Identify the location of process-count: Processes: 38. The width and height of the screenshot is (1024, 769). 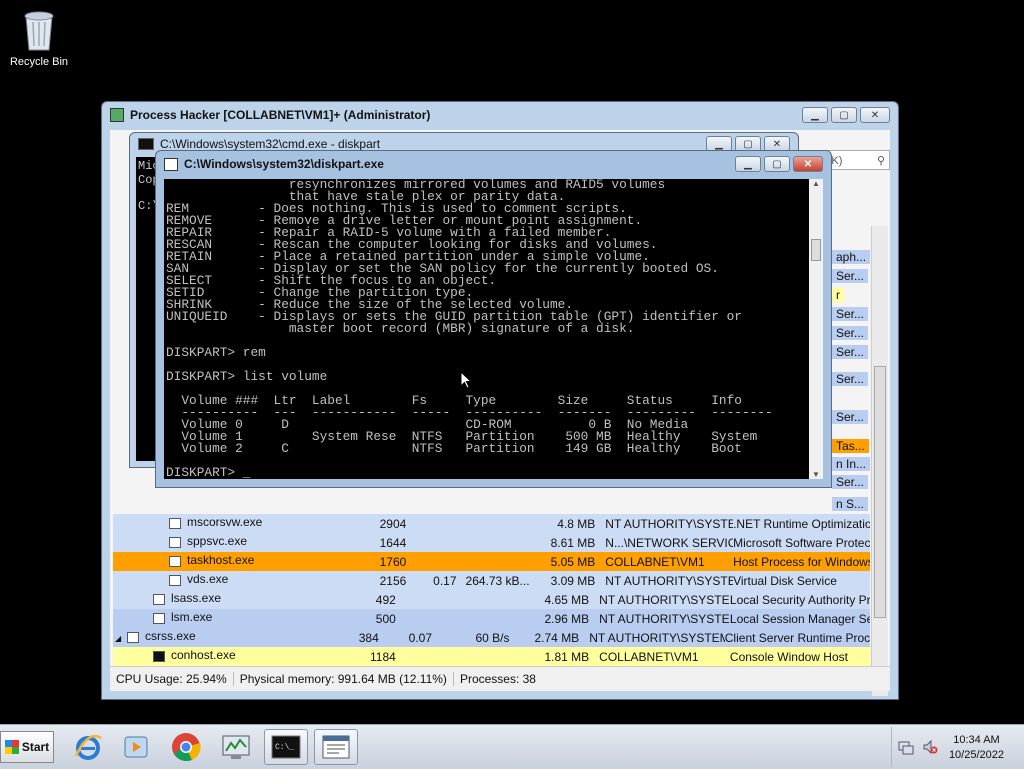
(497, 679).